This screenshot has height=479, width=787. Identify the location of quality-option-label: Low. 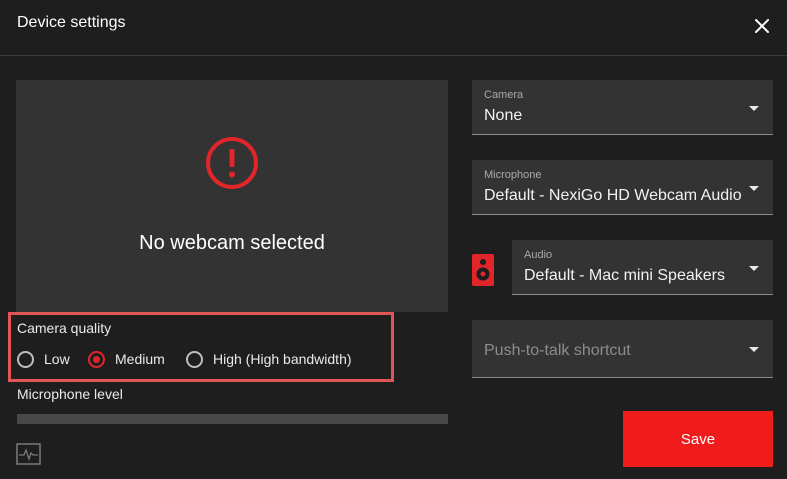
(57, 359).